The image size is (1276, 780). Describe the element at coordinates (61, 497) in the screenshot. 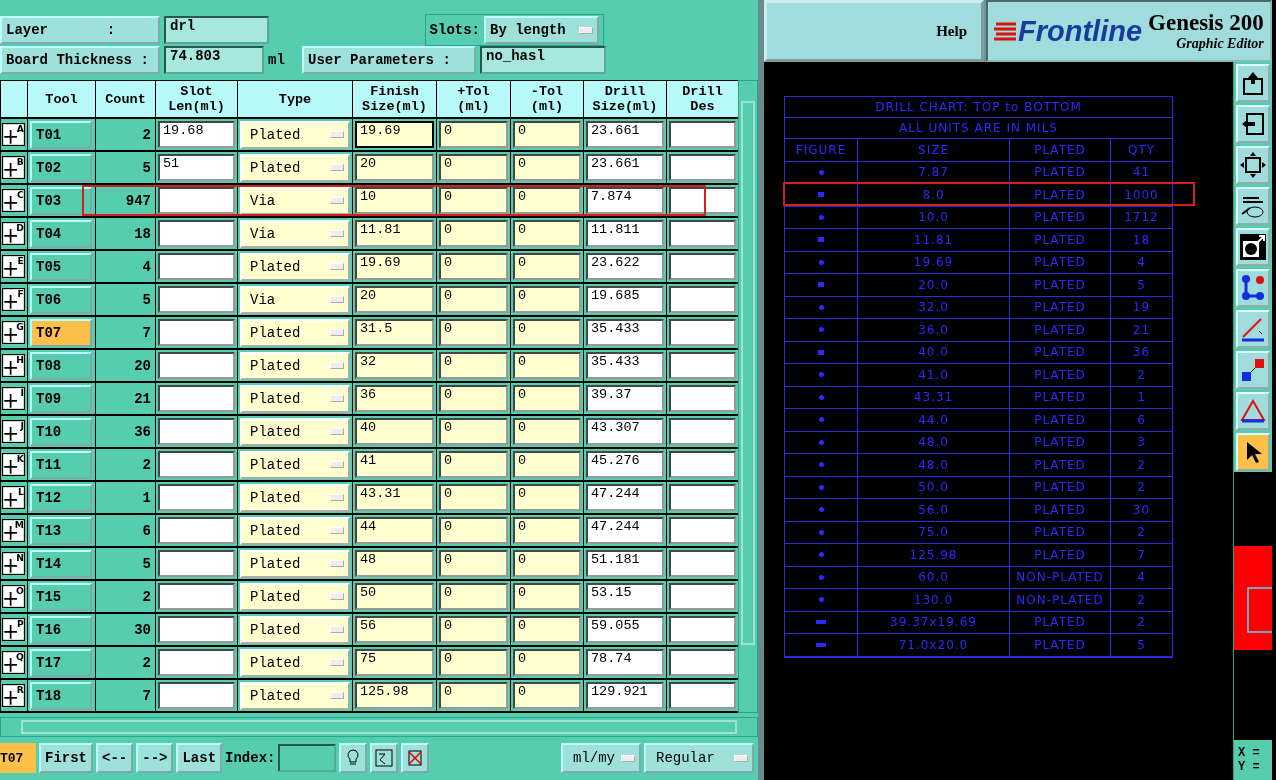

I see `tool-button: T12` at that location.